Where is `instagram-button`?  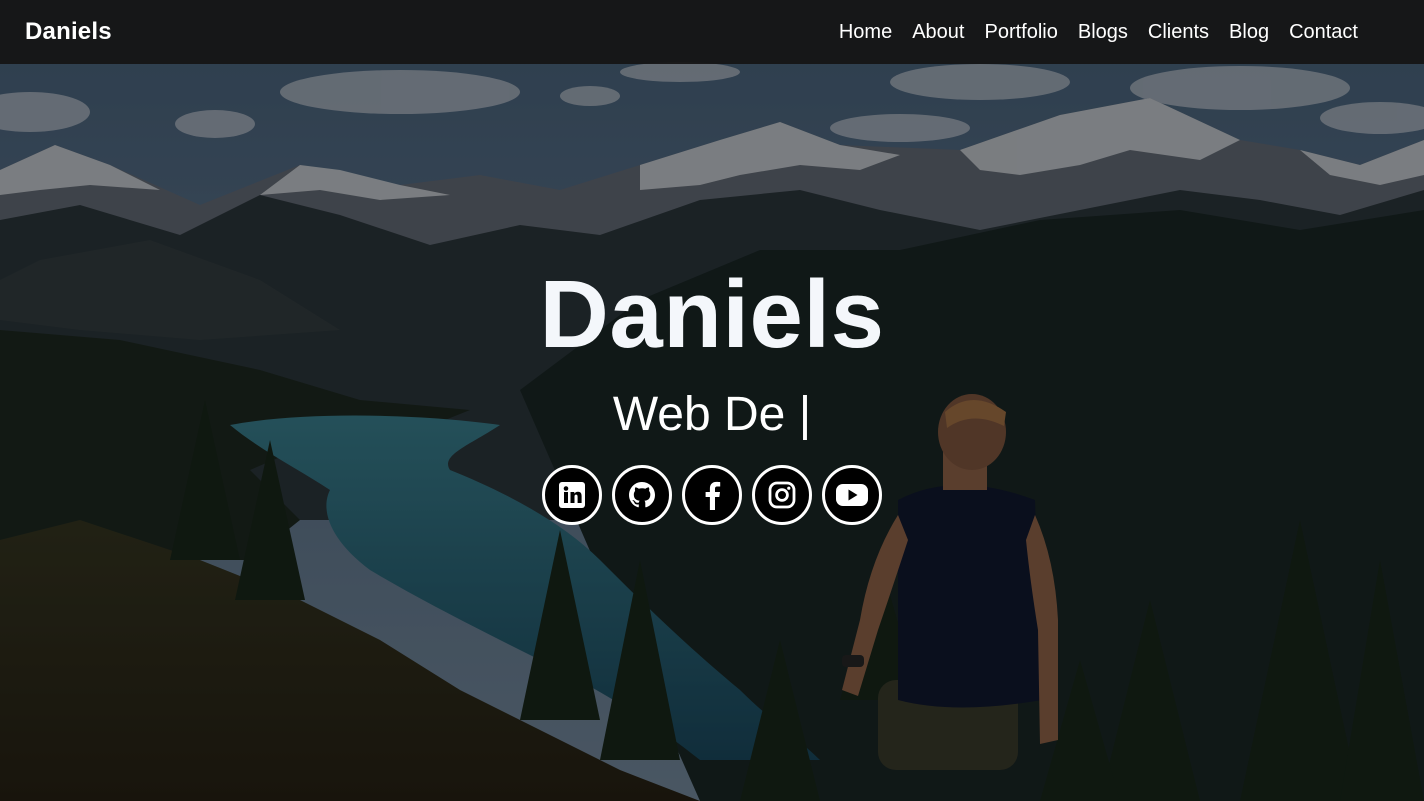 instagram-button is located at coordinates (782, 495).